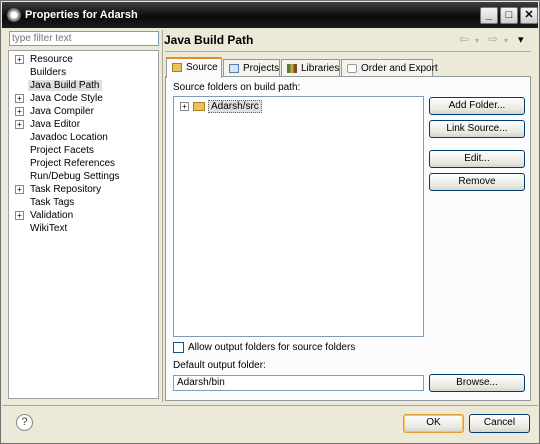  I want to click on tree-item: Javadoc Location, so click(62, 137).